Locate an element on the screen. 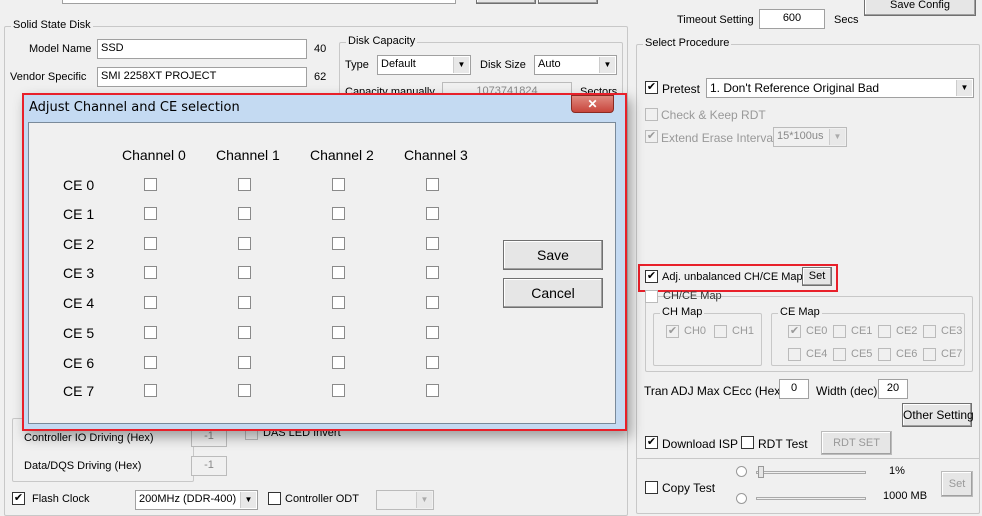 Image resolution: width=982 pixels, height=516 pixels. ce2-ch0-checkbox is located at coordinates (150, 243).